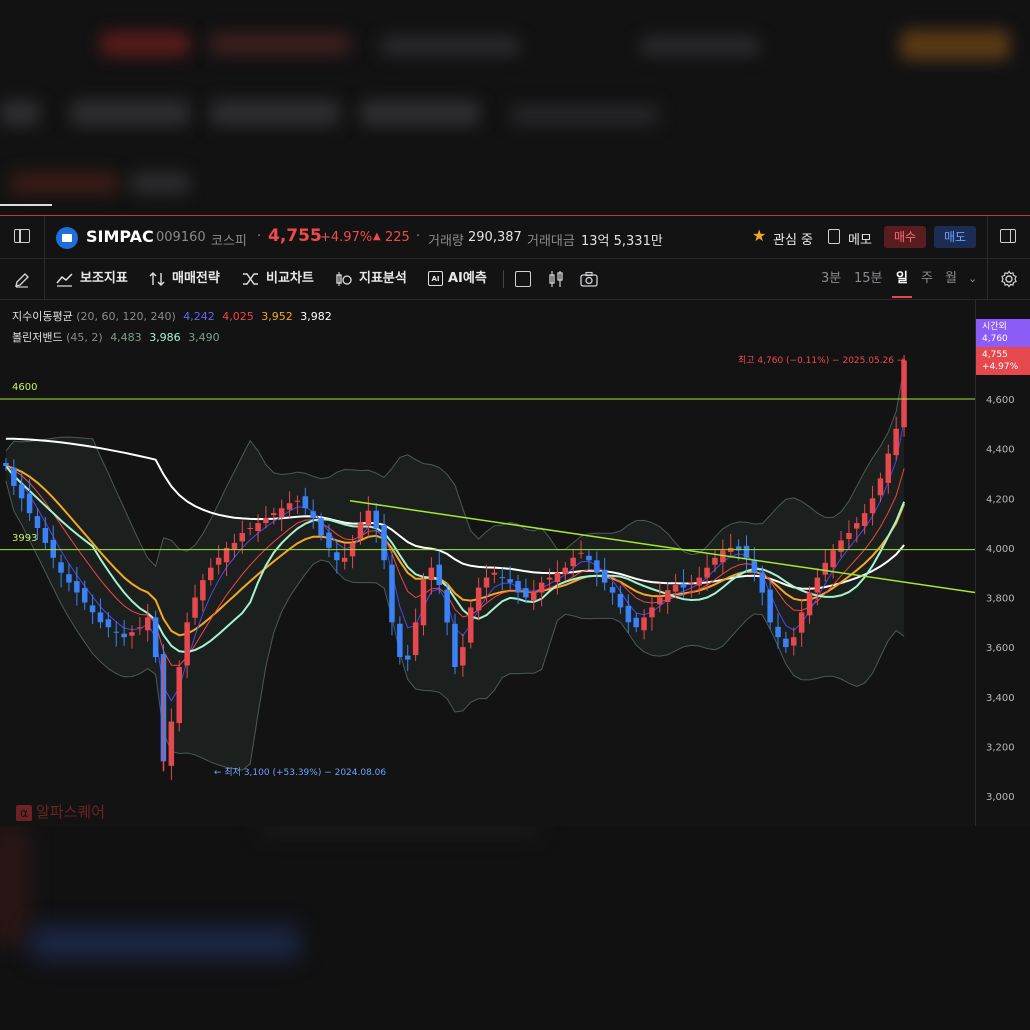  What do you see at coordinates (22, 280) in the screenshot?
I see `pen-icon` at bounding box center [22, 280].